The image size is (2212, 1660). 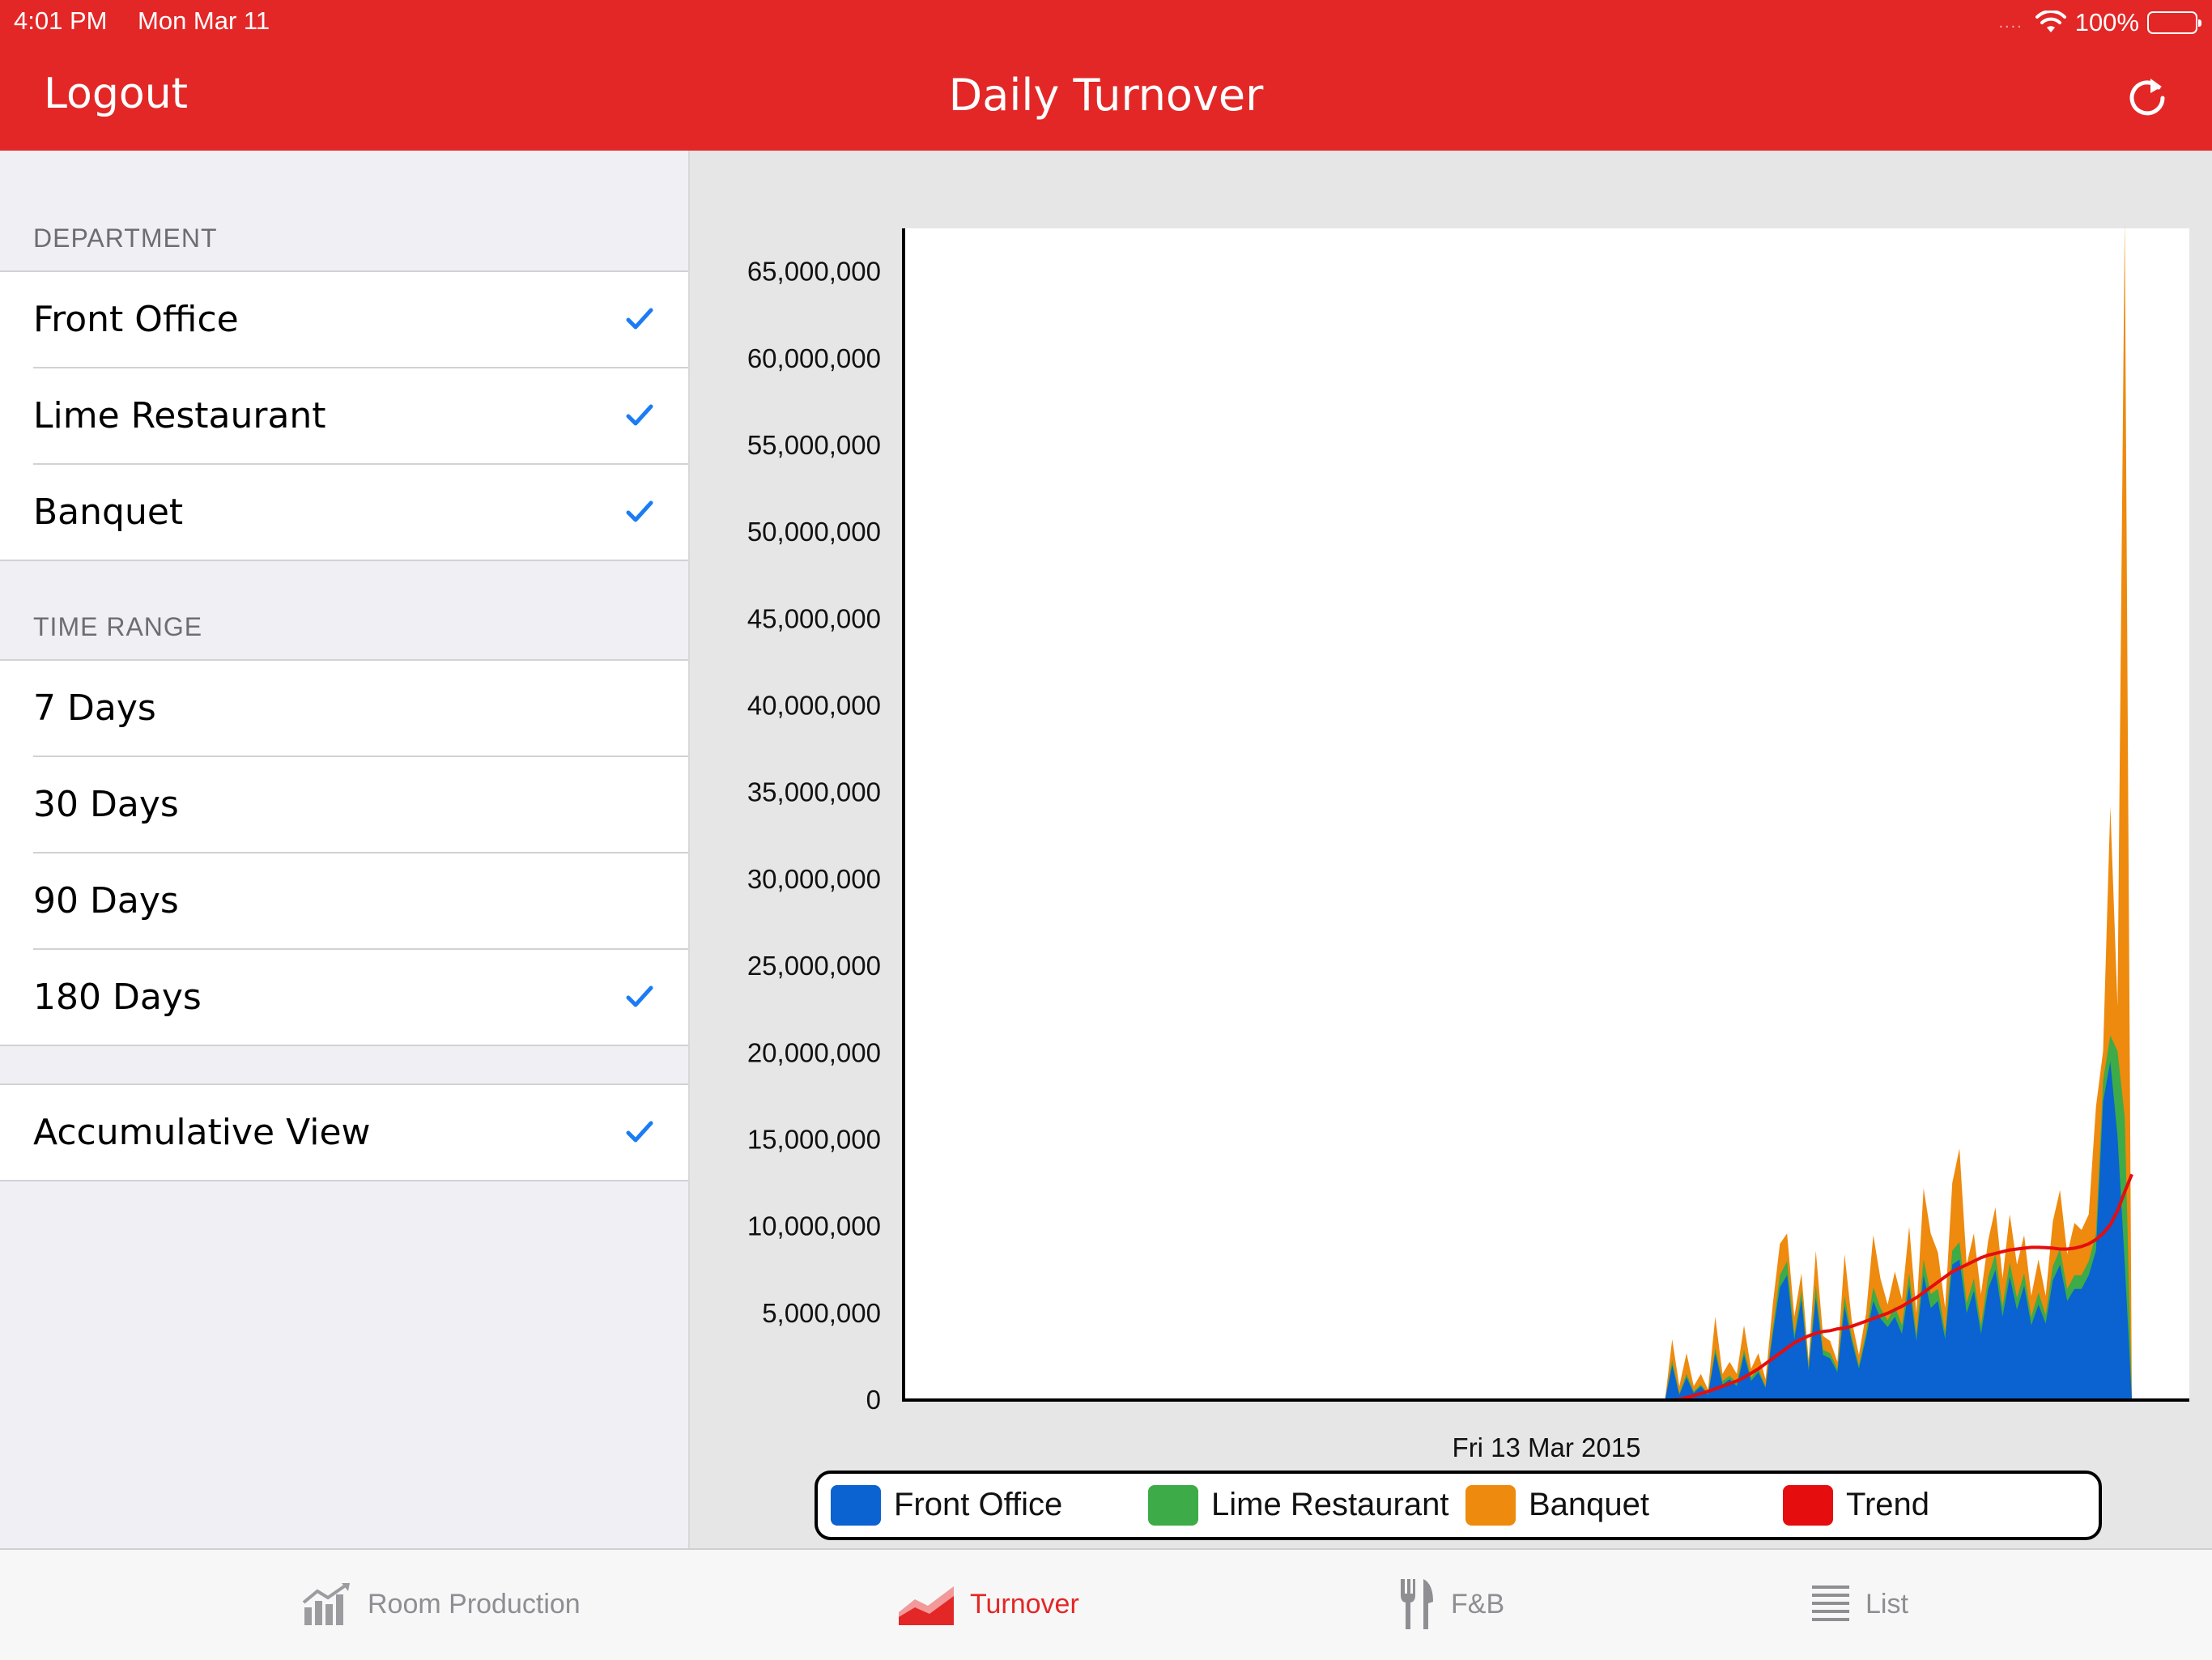 I want to click on time-range-header: TIME RANGE, so click(x=118, y=626).